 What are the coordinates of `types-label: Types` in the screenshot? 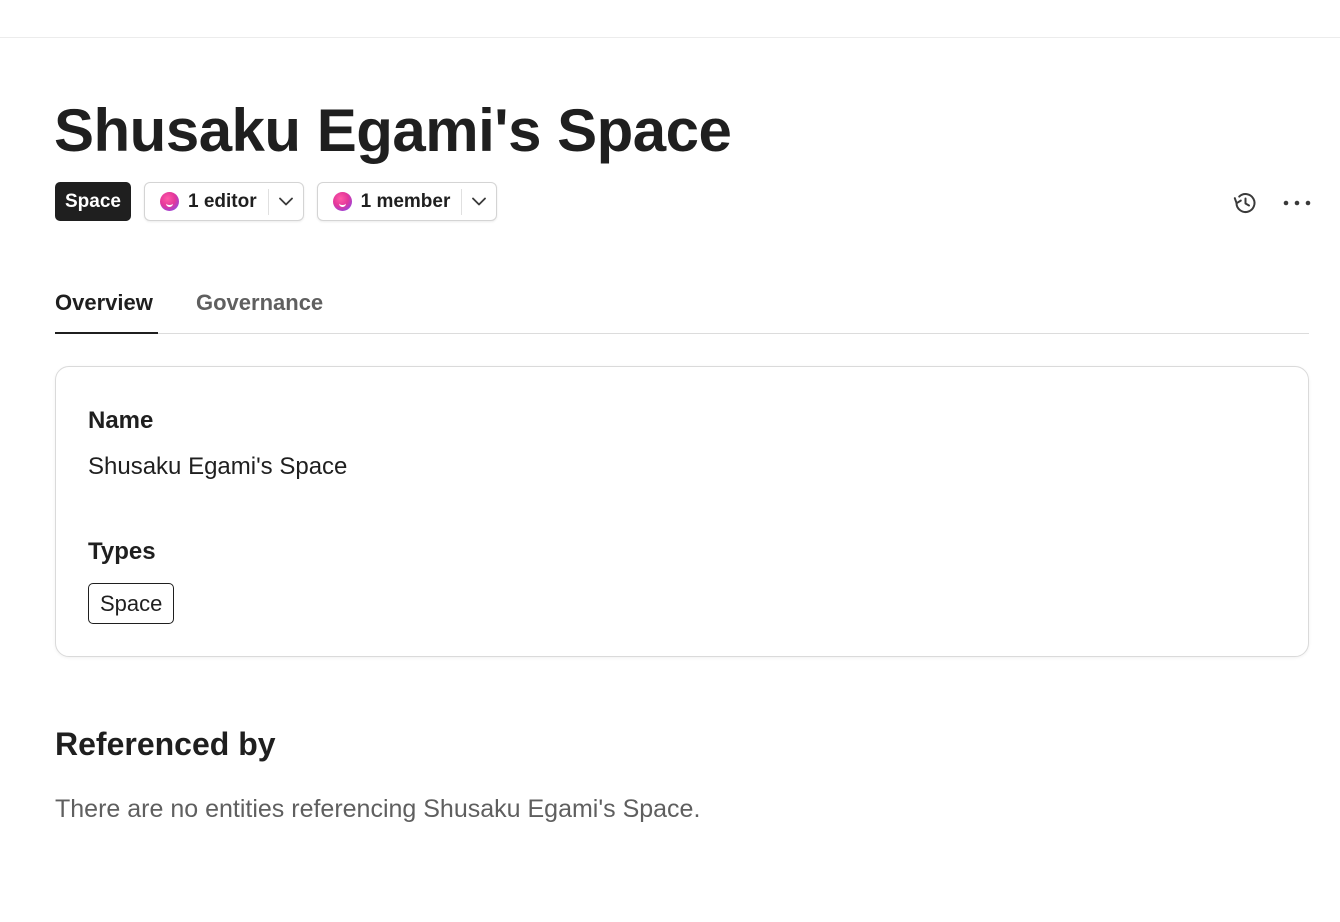 It's located at (122, 551).